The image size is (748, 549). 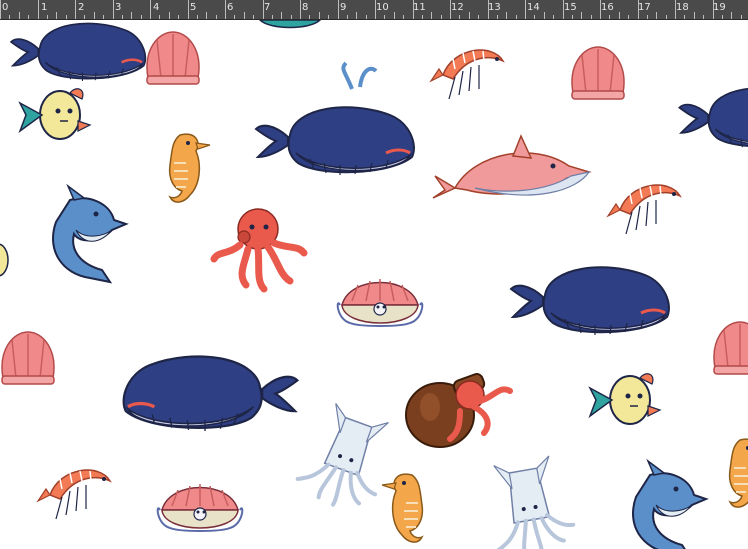 I want to click on creature-pink-dolphin, so click(x=511, y=167).